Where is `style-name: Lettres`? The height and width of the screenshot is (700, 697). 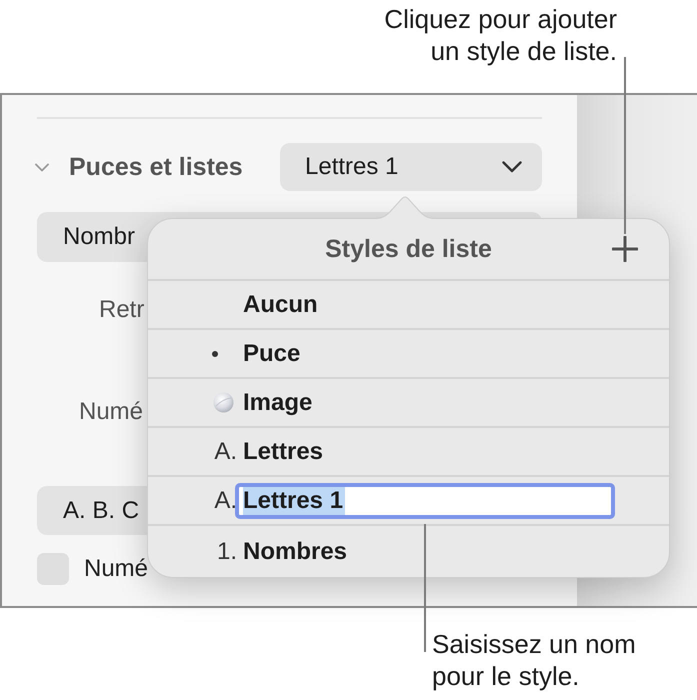
style-name: Lettres is located at coordinates (283, 452).